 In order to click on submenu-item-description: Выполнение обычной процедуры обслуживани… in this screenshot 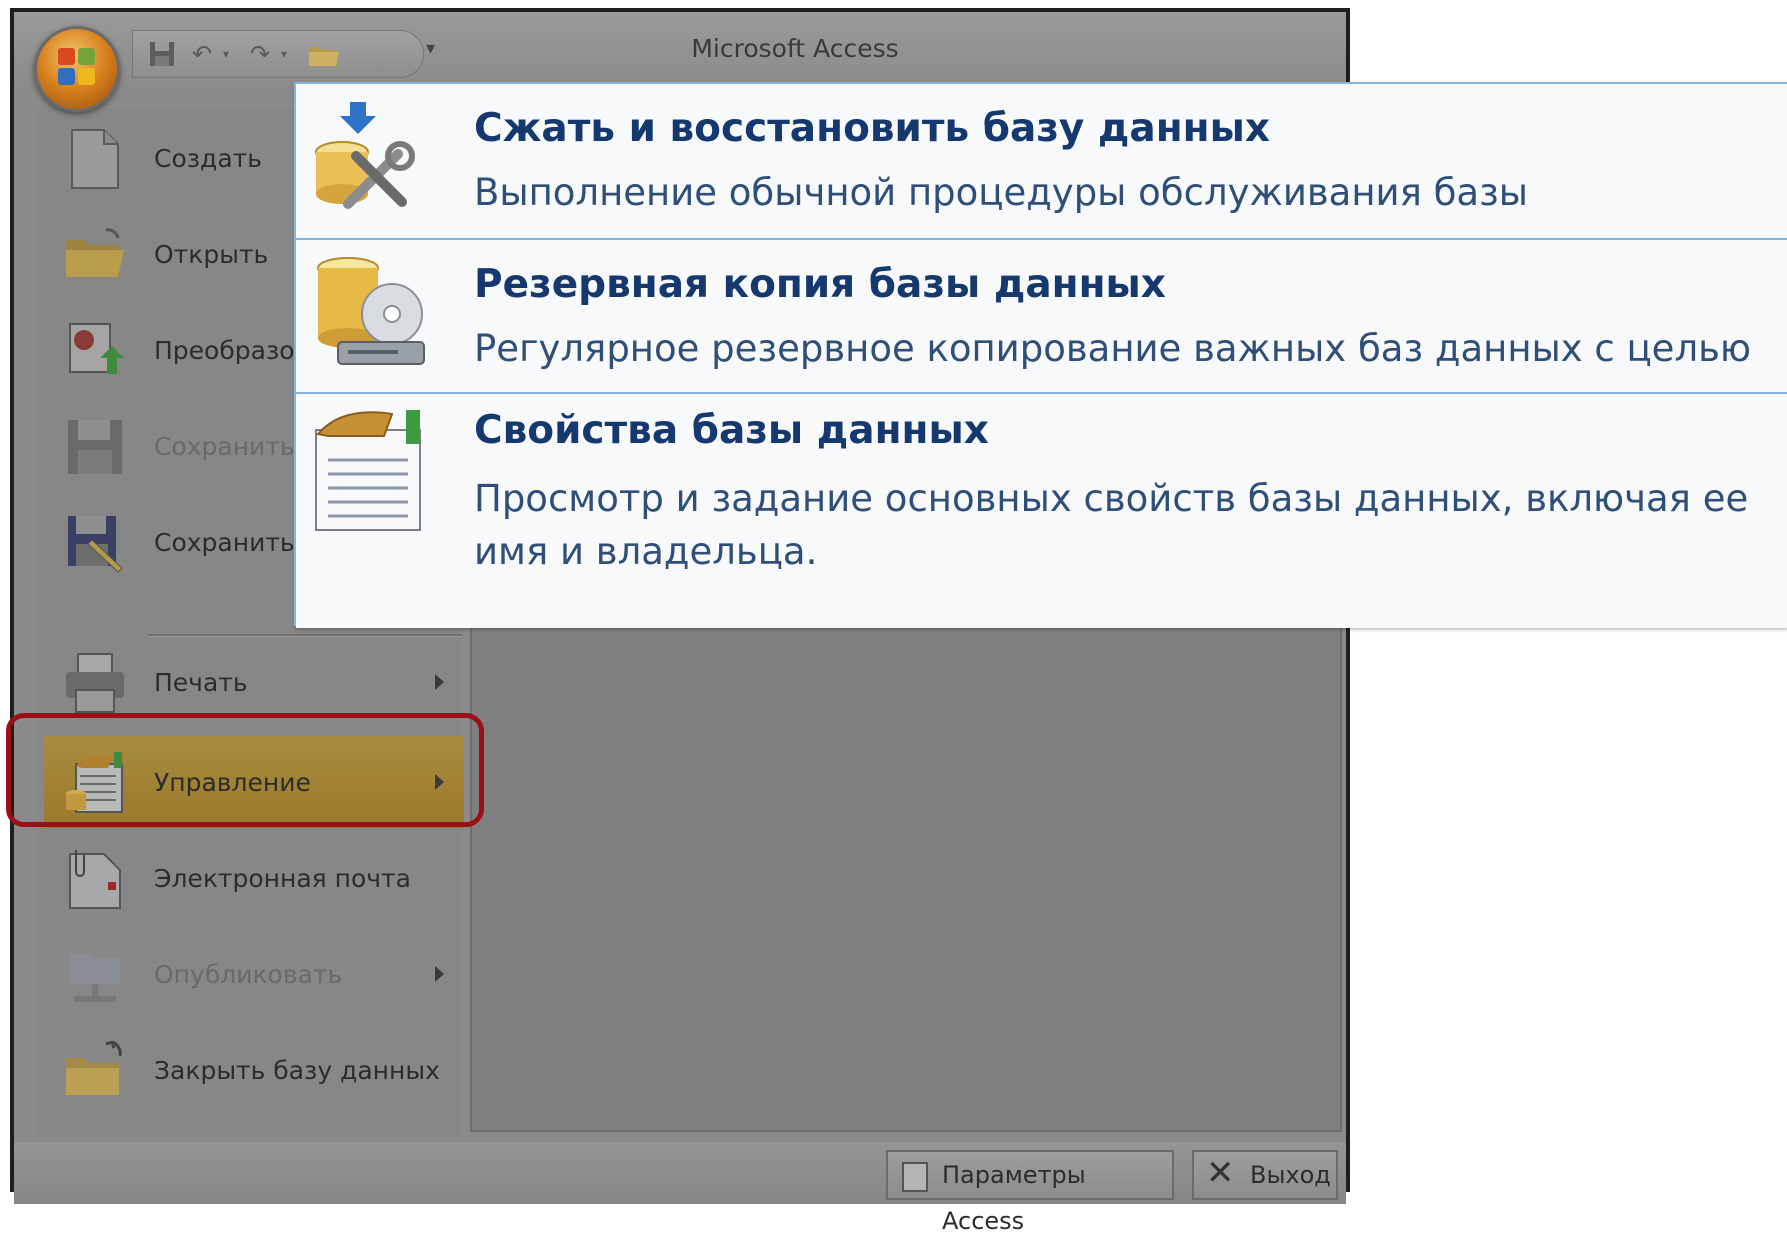, I will do `click(1001, 192)`.